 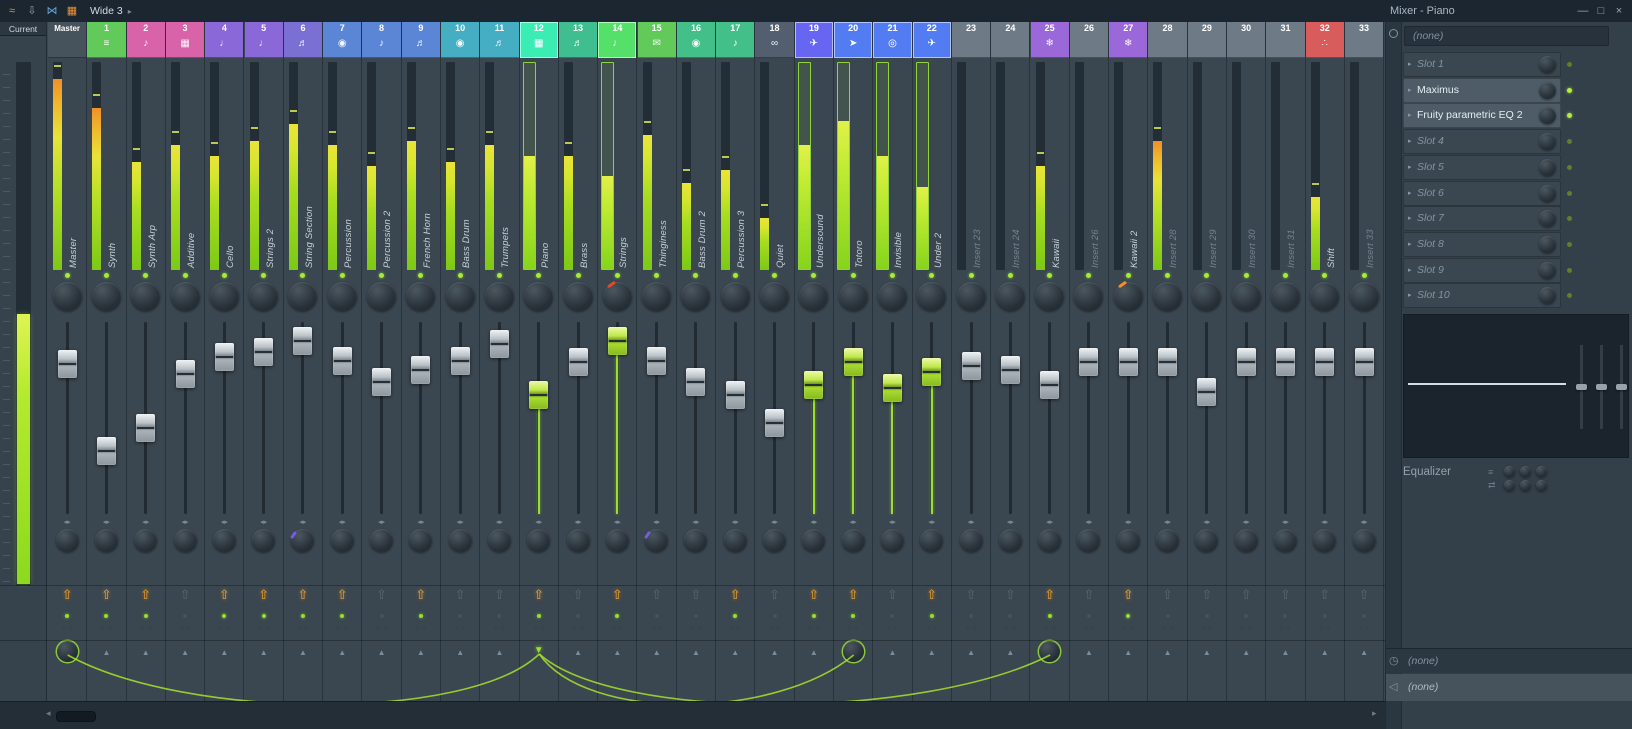 I want to click on channel-tab: 16 ◉, so click(x=696, y=40).